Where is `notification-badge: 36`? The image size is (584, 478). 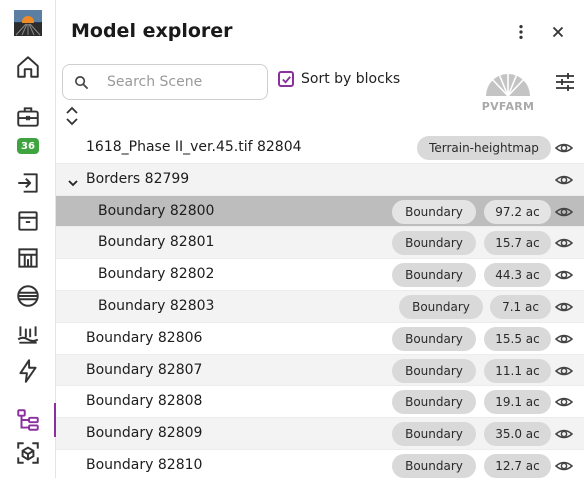
notification-badge: 36 is located at coordinates (28, 146).